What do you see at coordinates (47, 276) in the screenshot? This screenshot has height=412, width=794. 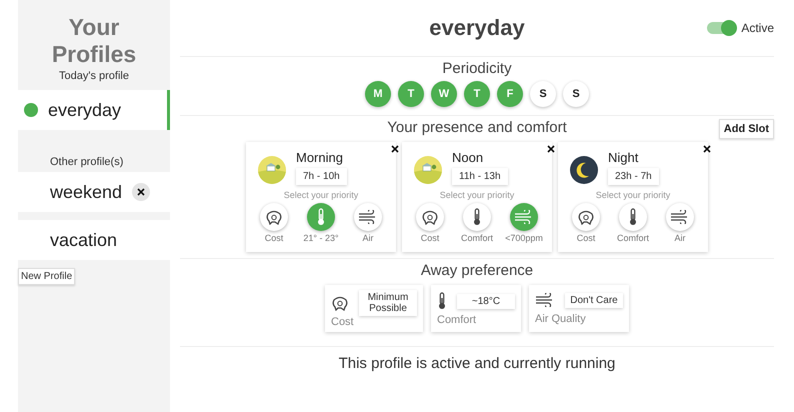 I see `new-profile-button: New Profile` at bounding box center [47, 276].